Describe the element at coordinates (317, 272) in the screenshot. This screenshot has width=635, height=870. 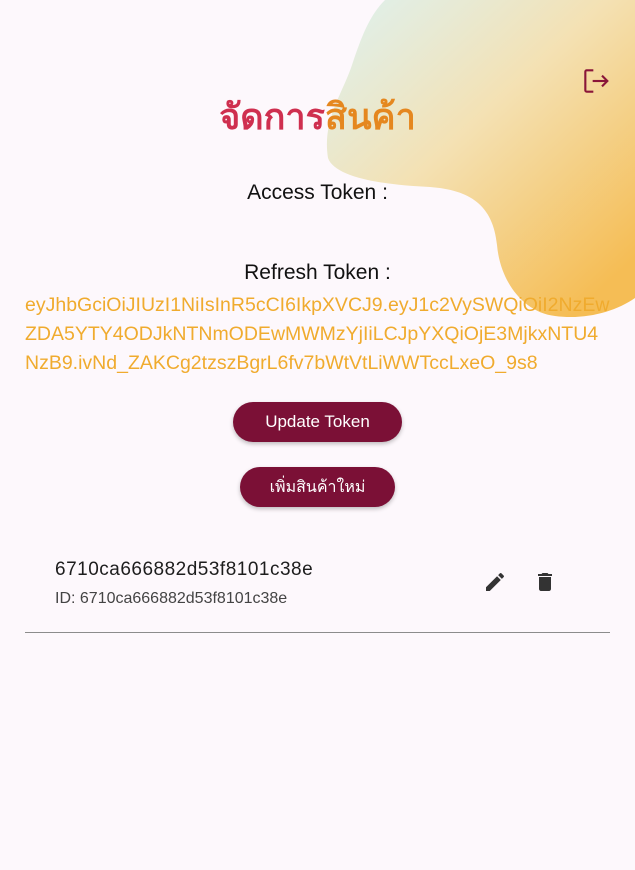
I see `refresh-token-label: Refresh Token :` at that location.